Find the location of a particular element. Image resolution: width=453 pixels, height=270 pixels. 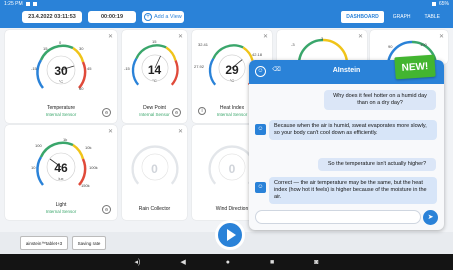

system-status-bar: 1:25 PM 65% is located at coordinates (226, 4).